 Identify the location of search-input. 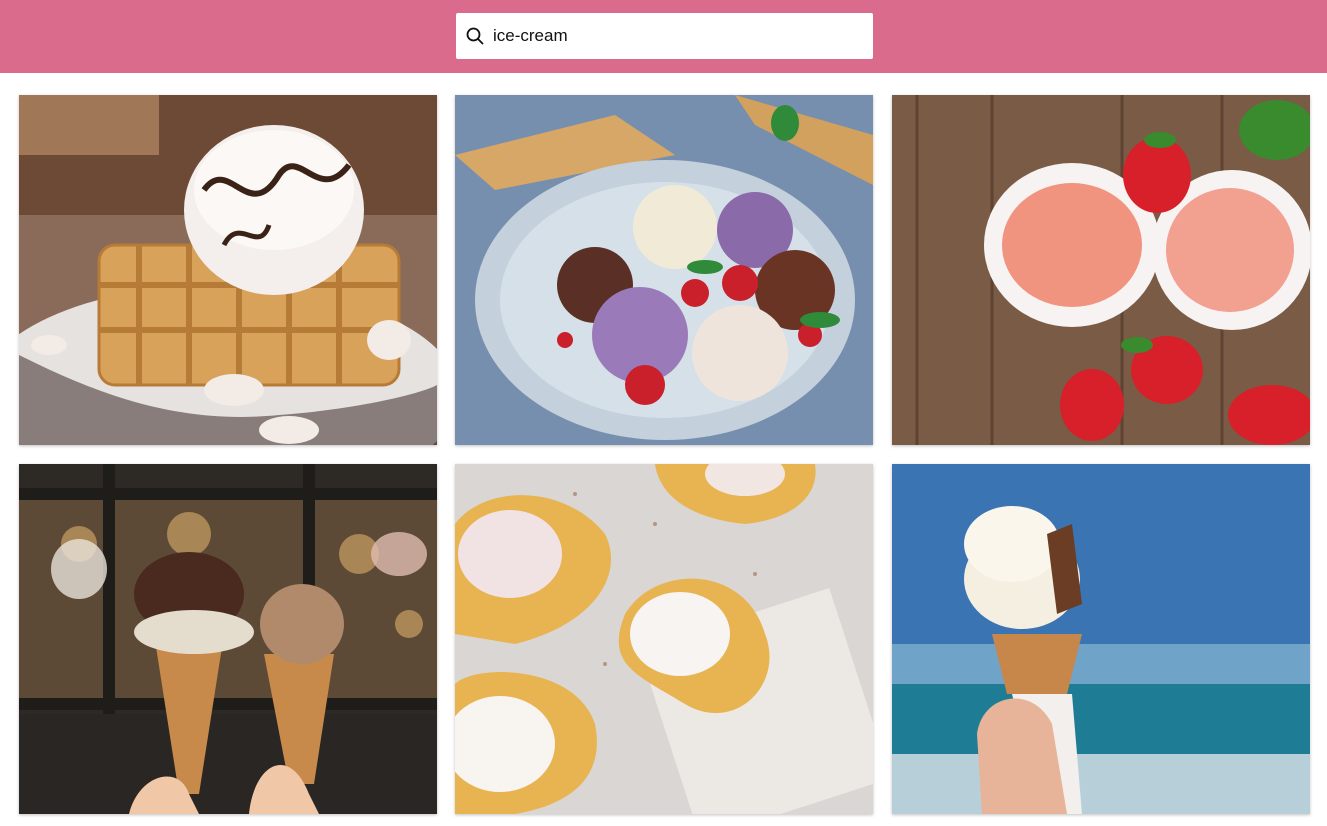
(678, 36).